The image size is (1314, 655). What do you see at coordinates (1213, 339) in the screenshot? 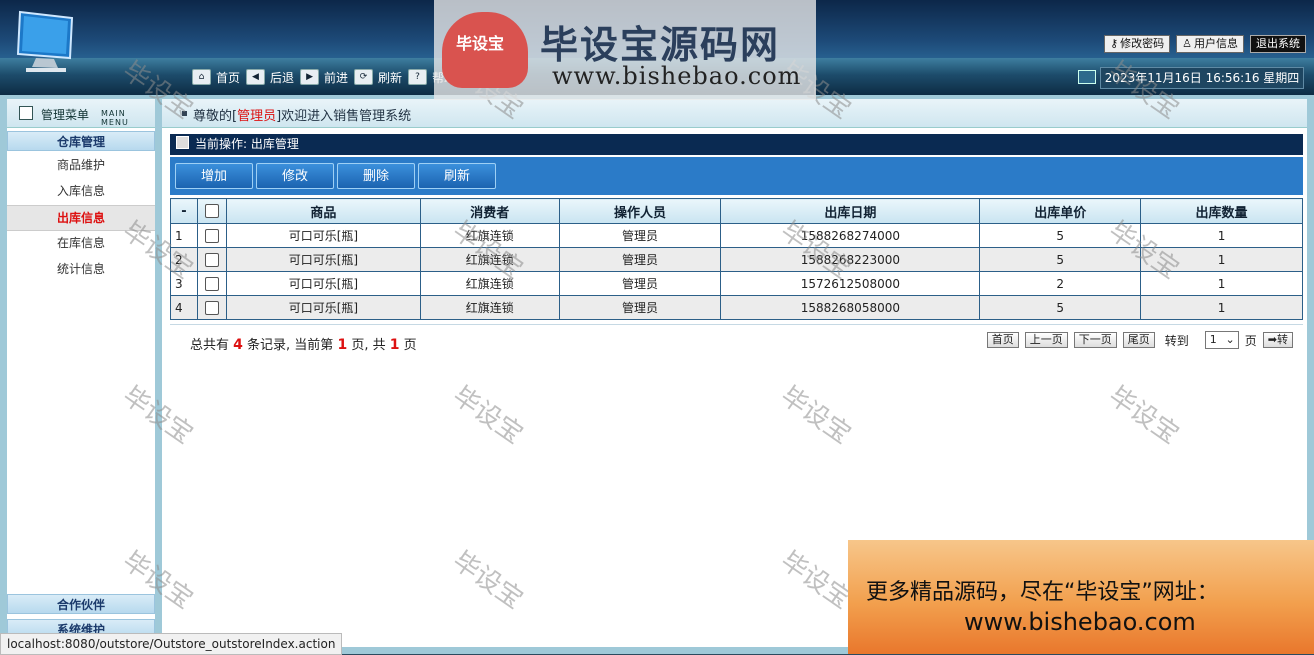
I see `page-select-value: 1` at bounding box center [1213, 339].